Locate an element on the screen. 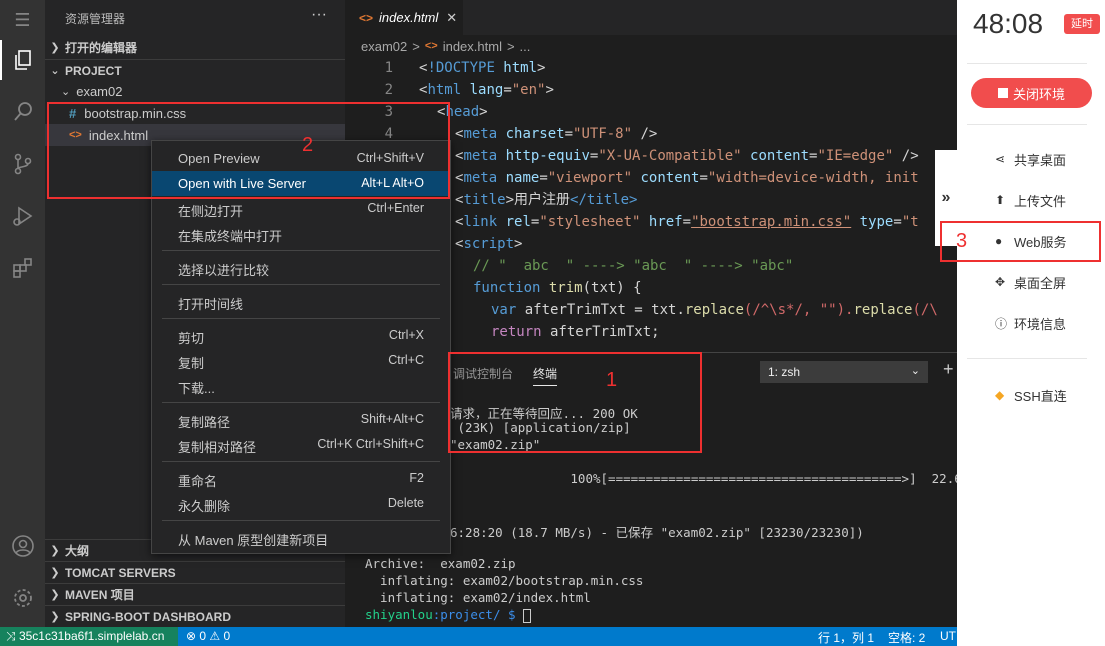 This screenshot has width=1105, height=646. info-icon: ⓘ is located at coordinates (1001, 323).